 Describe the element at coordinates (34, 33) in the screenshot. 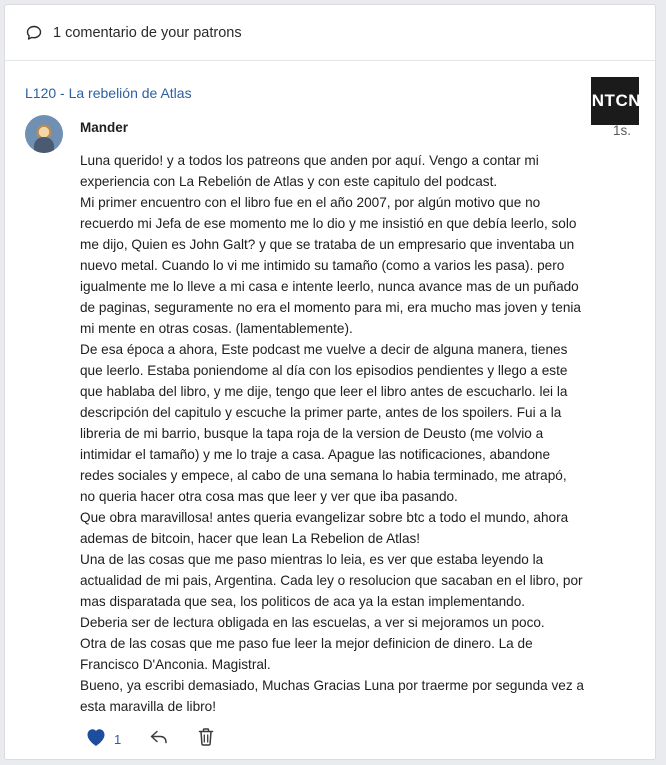

I see `speech-bubble-icon` at that location.